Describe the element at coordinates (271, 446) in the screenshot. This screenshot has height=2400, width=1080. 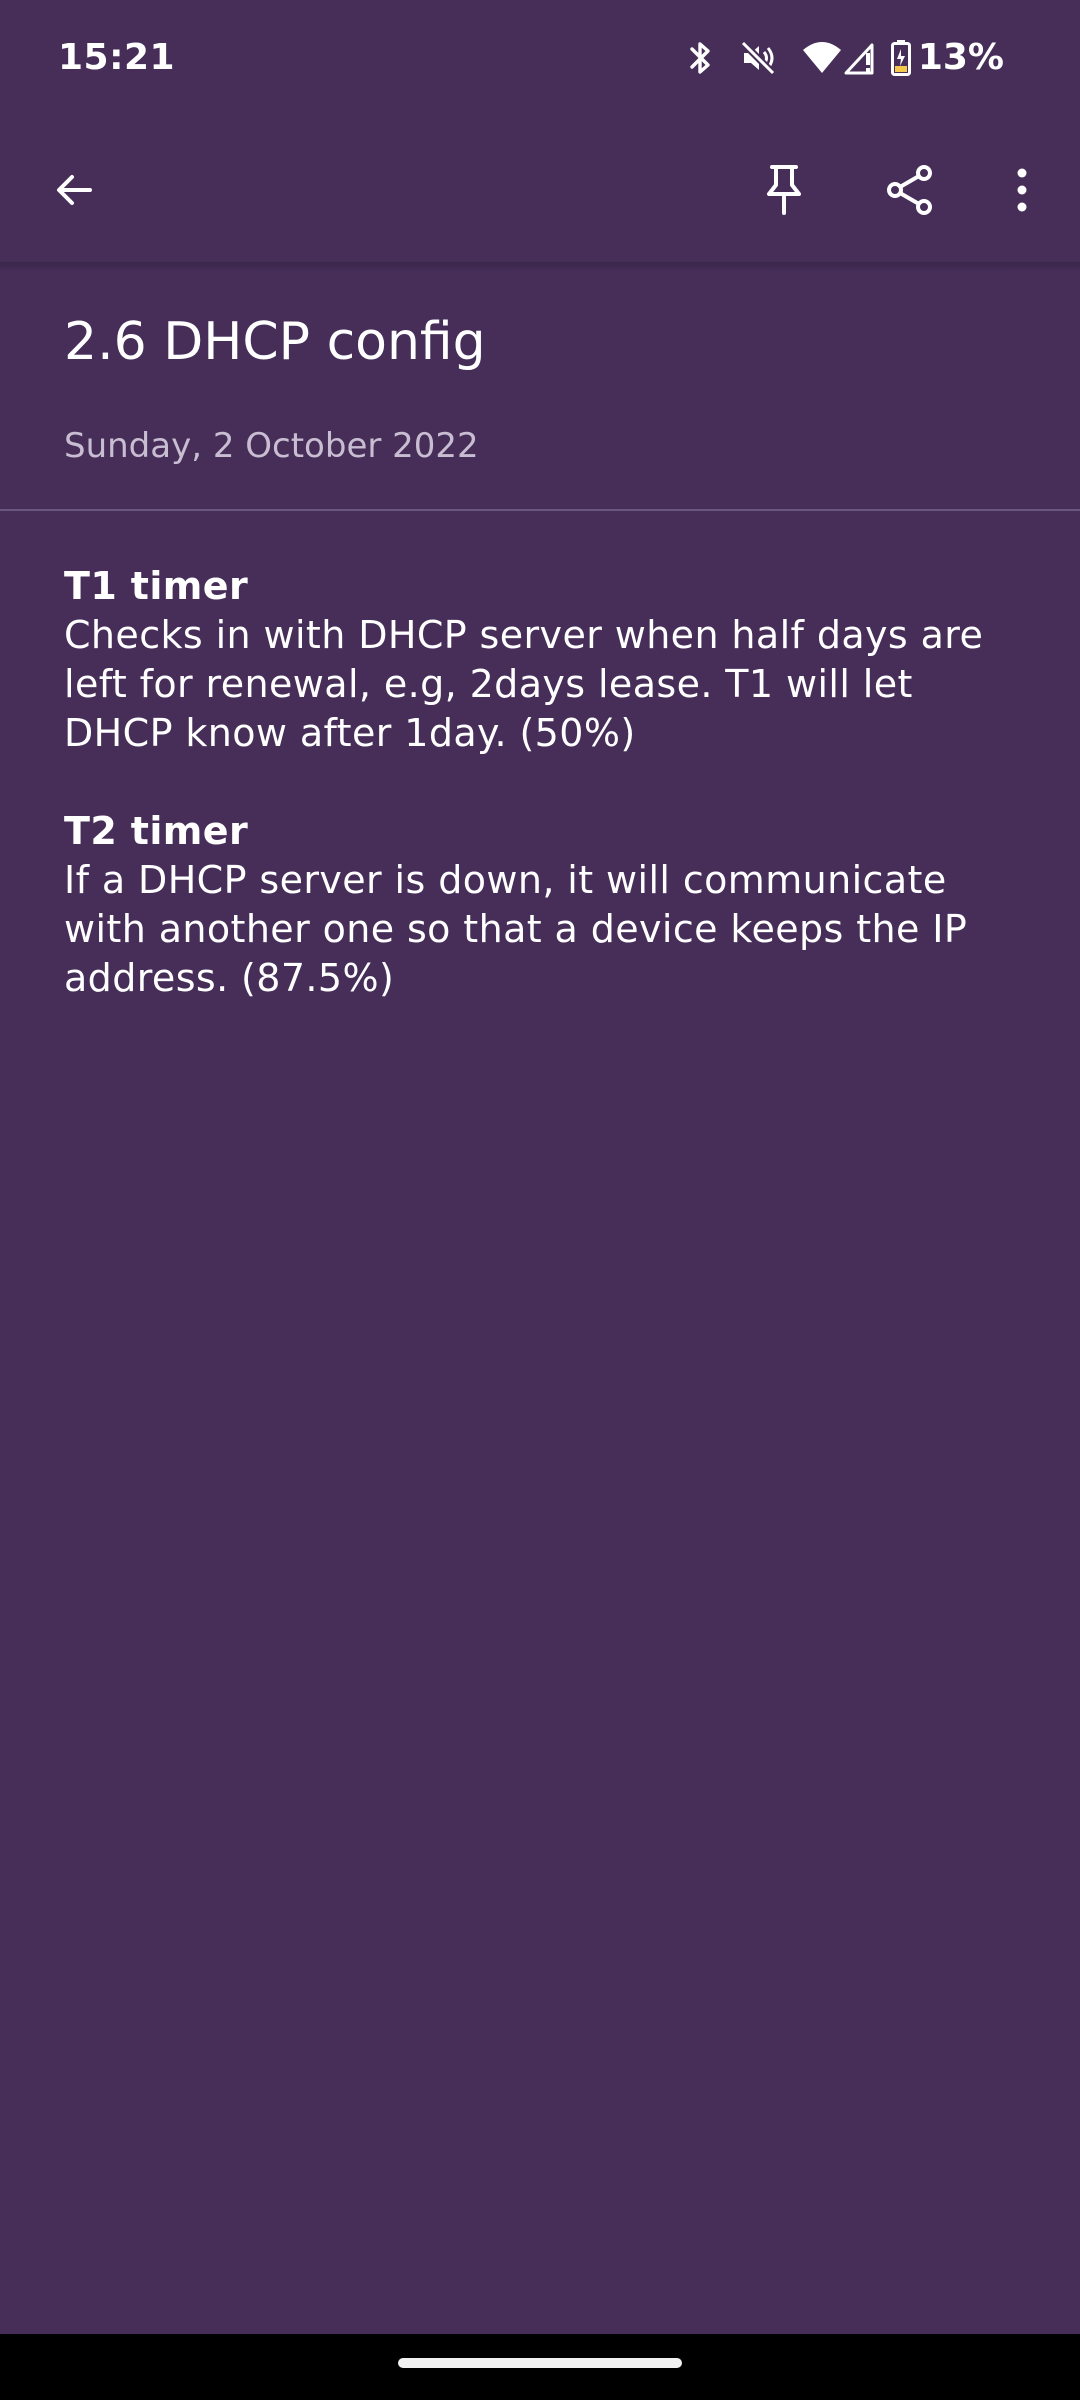
I see `note-date: Sunday, 2 October 2022` at that location.